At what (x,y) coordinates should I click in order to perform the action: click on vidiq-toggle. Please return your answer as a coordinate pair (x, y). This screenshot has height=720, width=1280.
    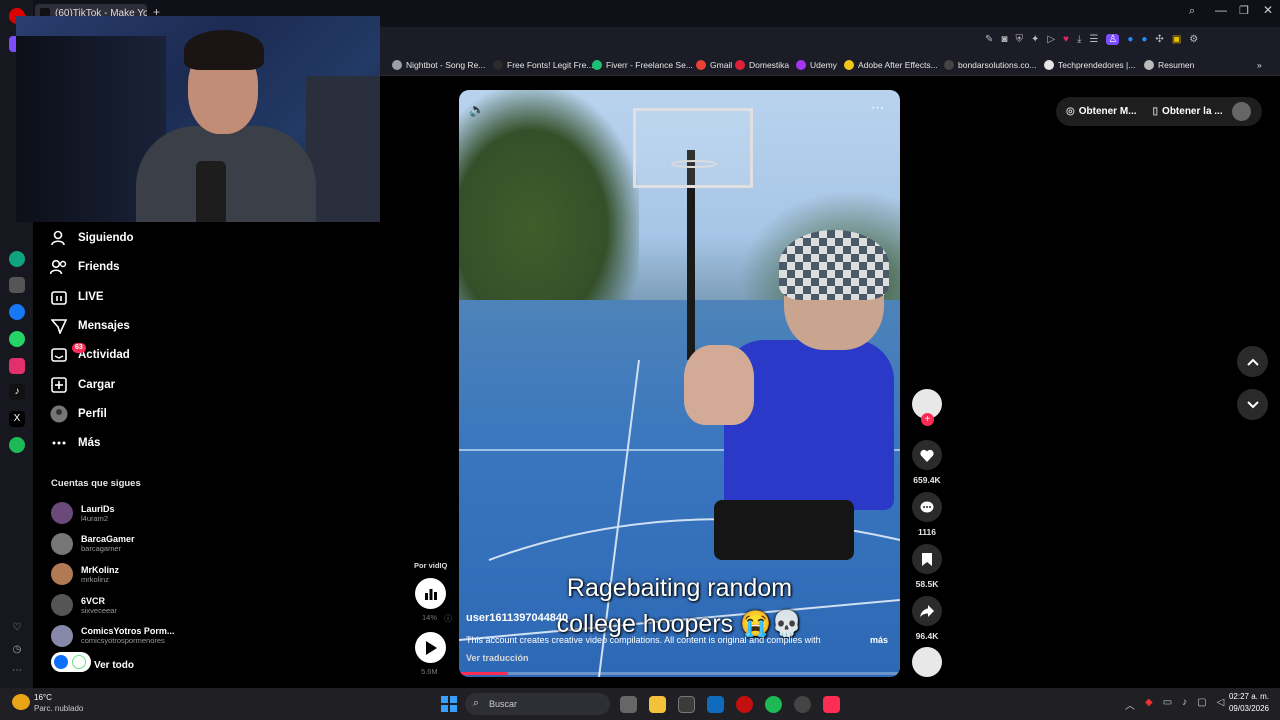
    Looking at the image, I should click on (71, 662).